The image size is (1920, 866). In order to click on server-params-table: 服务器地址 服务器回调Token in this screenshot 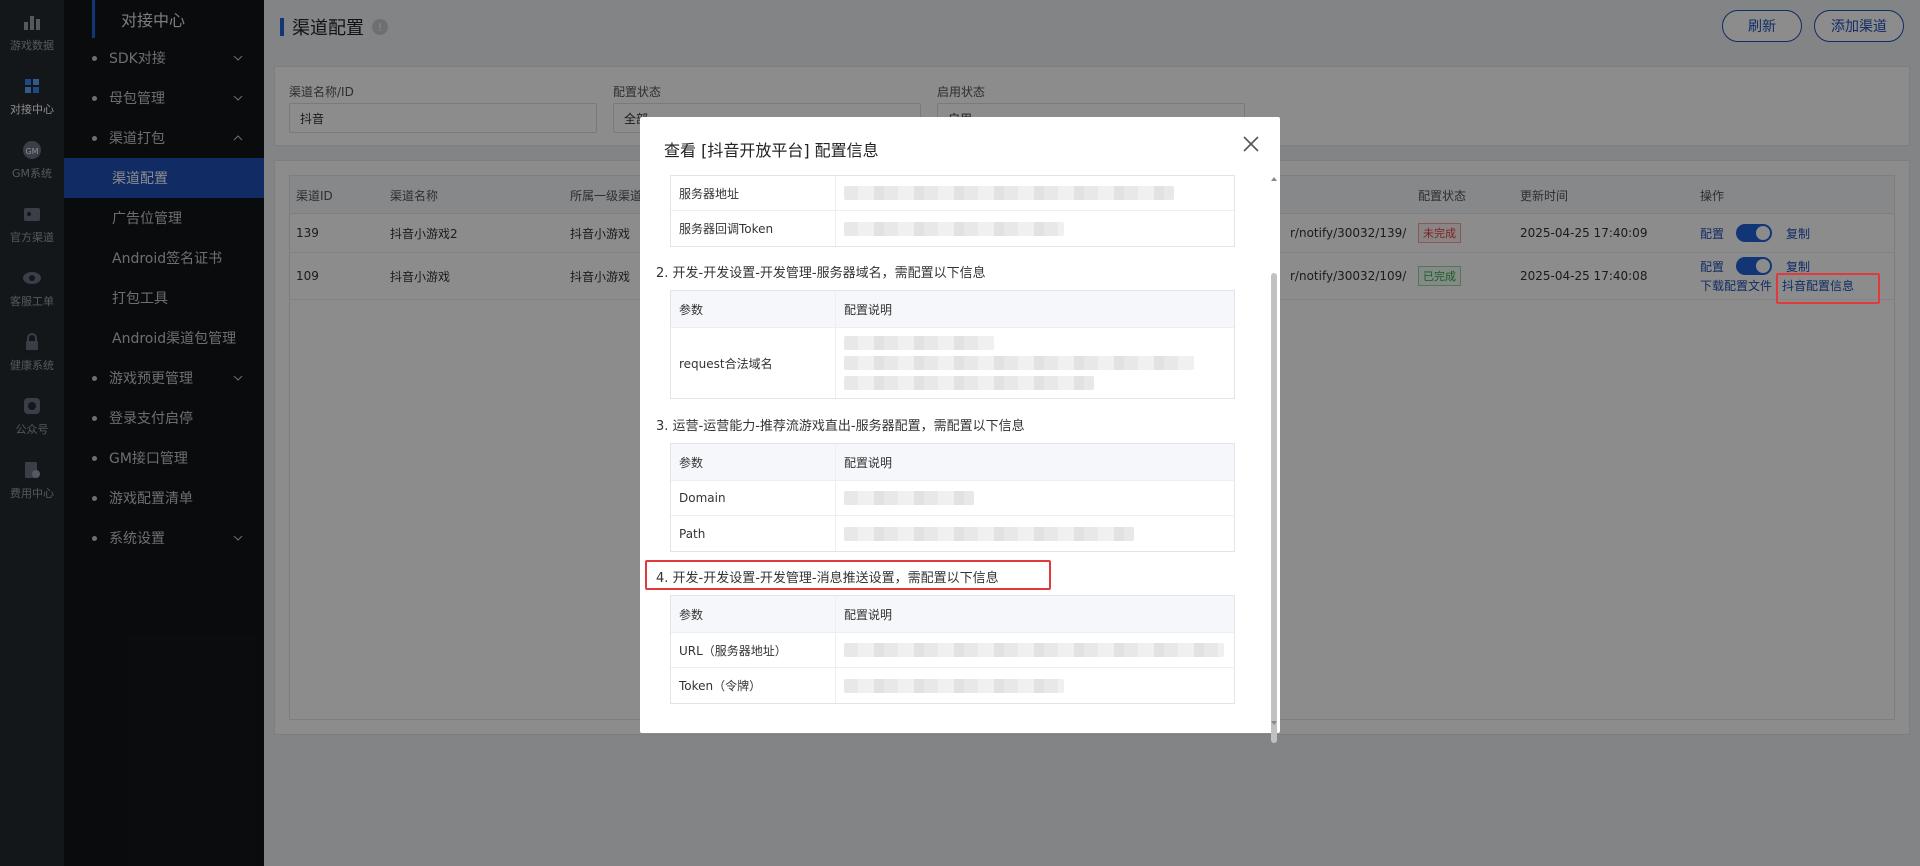, I will do `click(952, 211)`.